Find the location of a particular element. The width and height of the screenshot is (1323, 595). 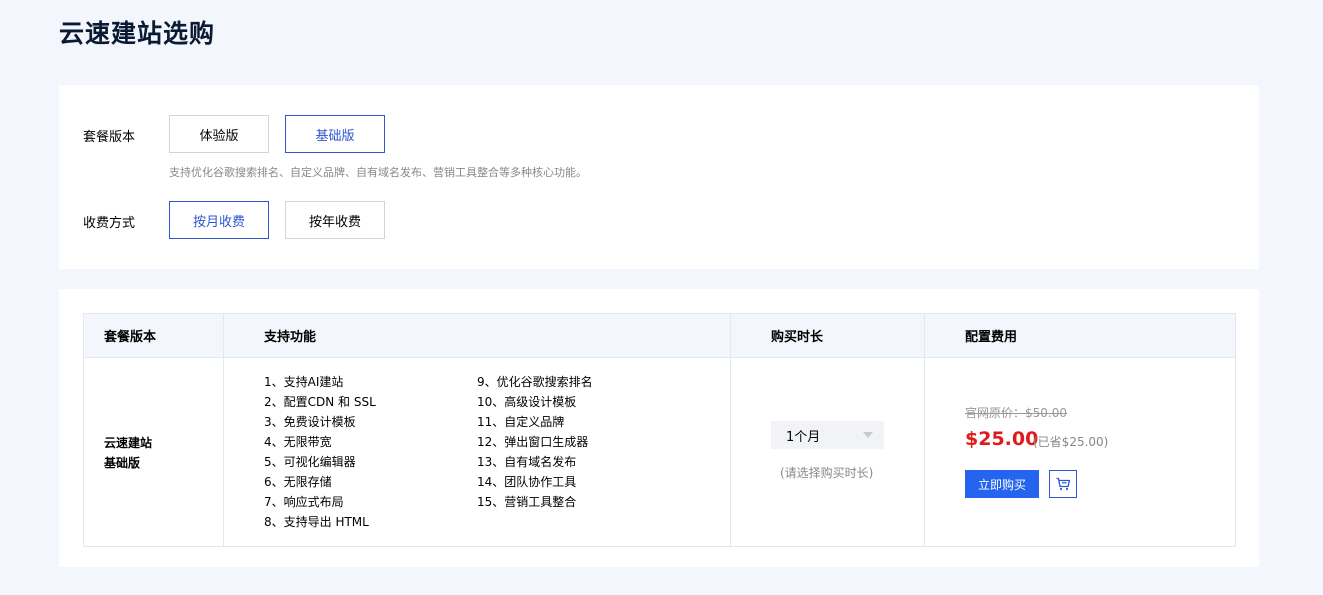

feature-item: 10、高级设计模板 is located at coordinates (527, 402).